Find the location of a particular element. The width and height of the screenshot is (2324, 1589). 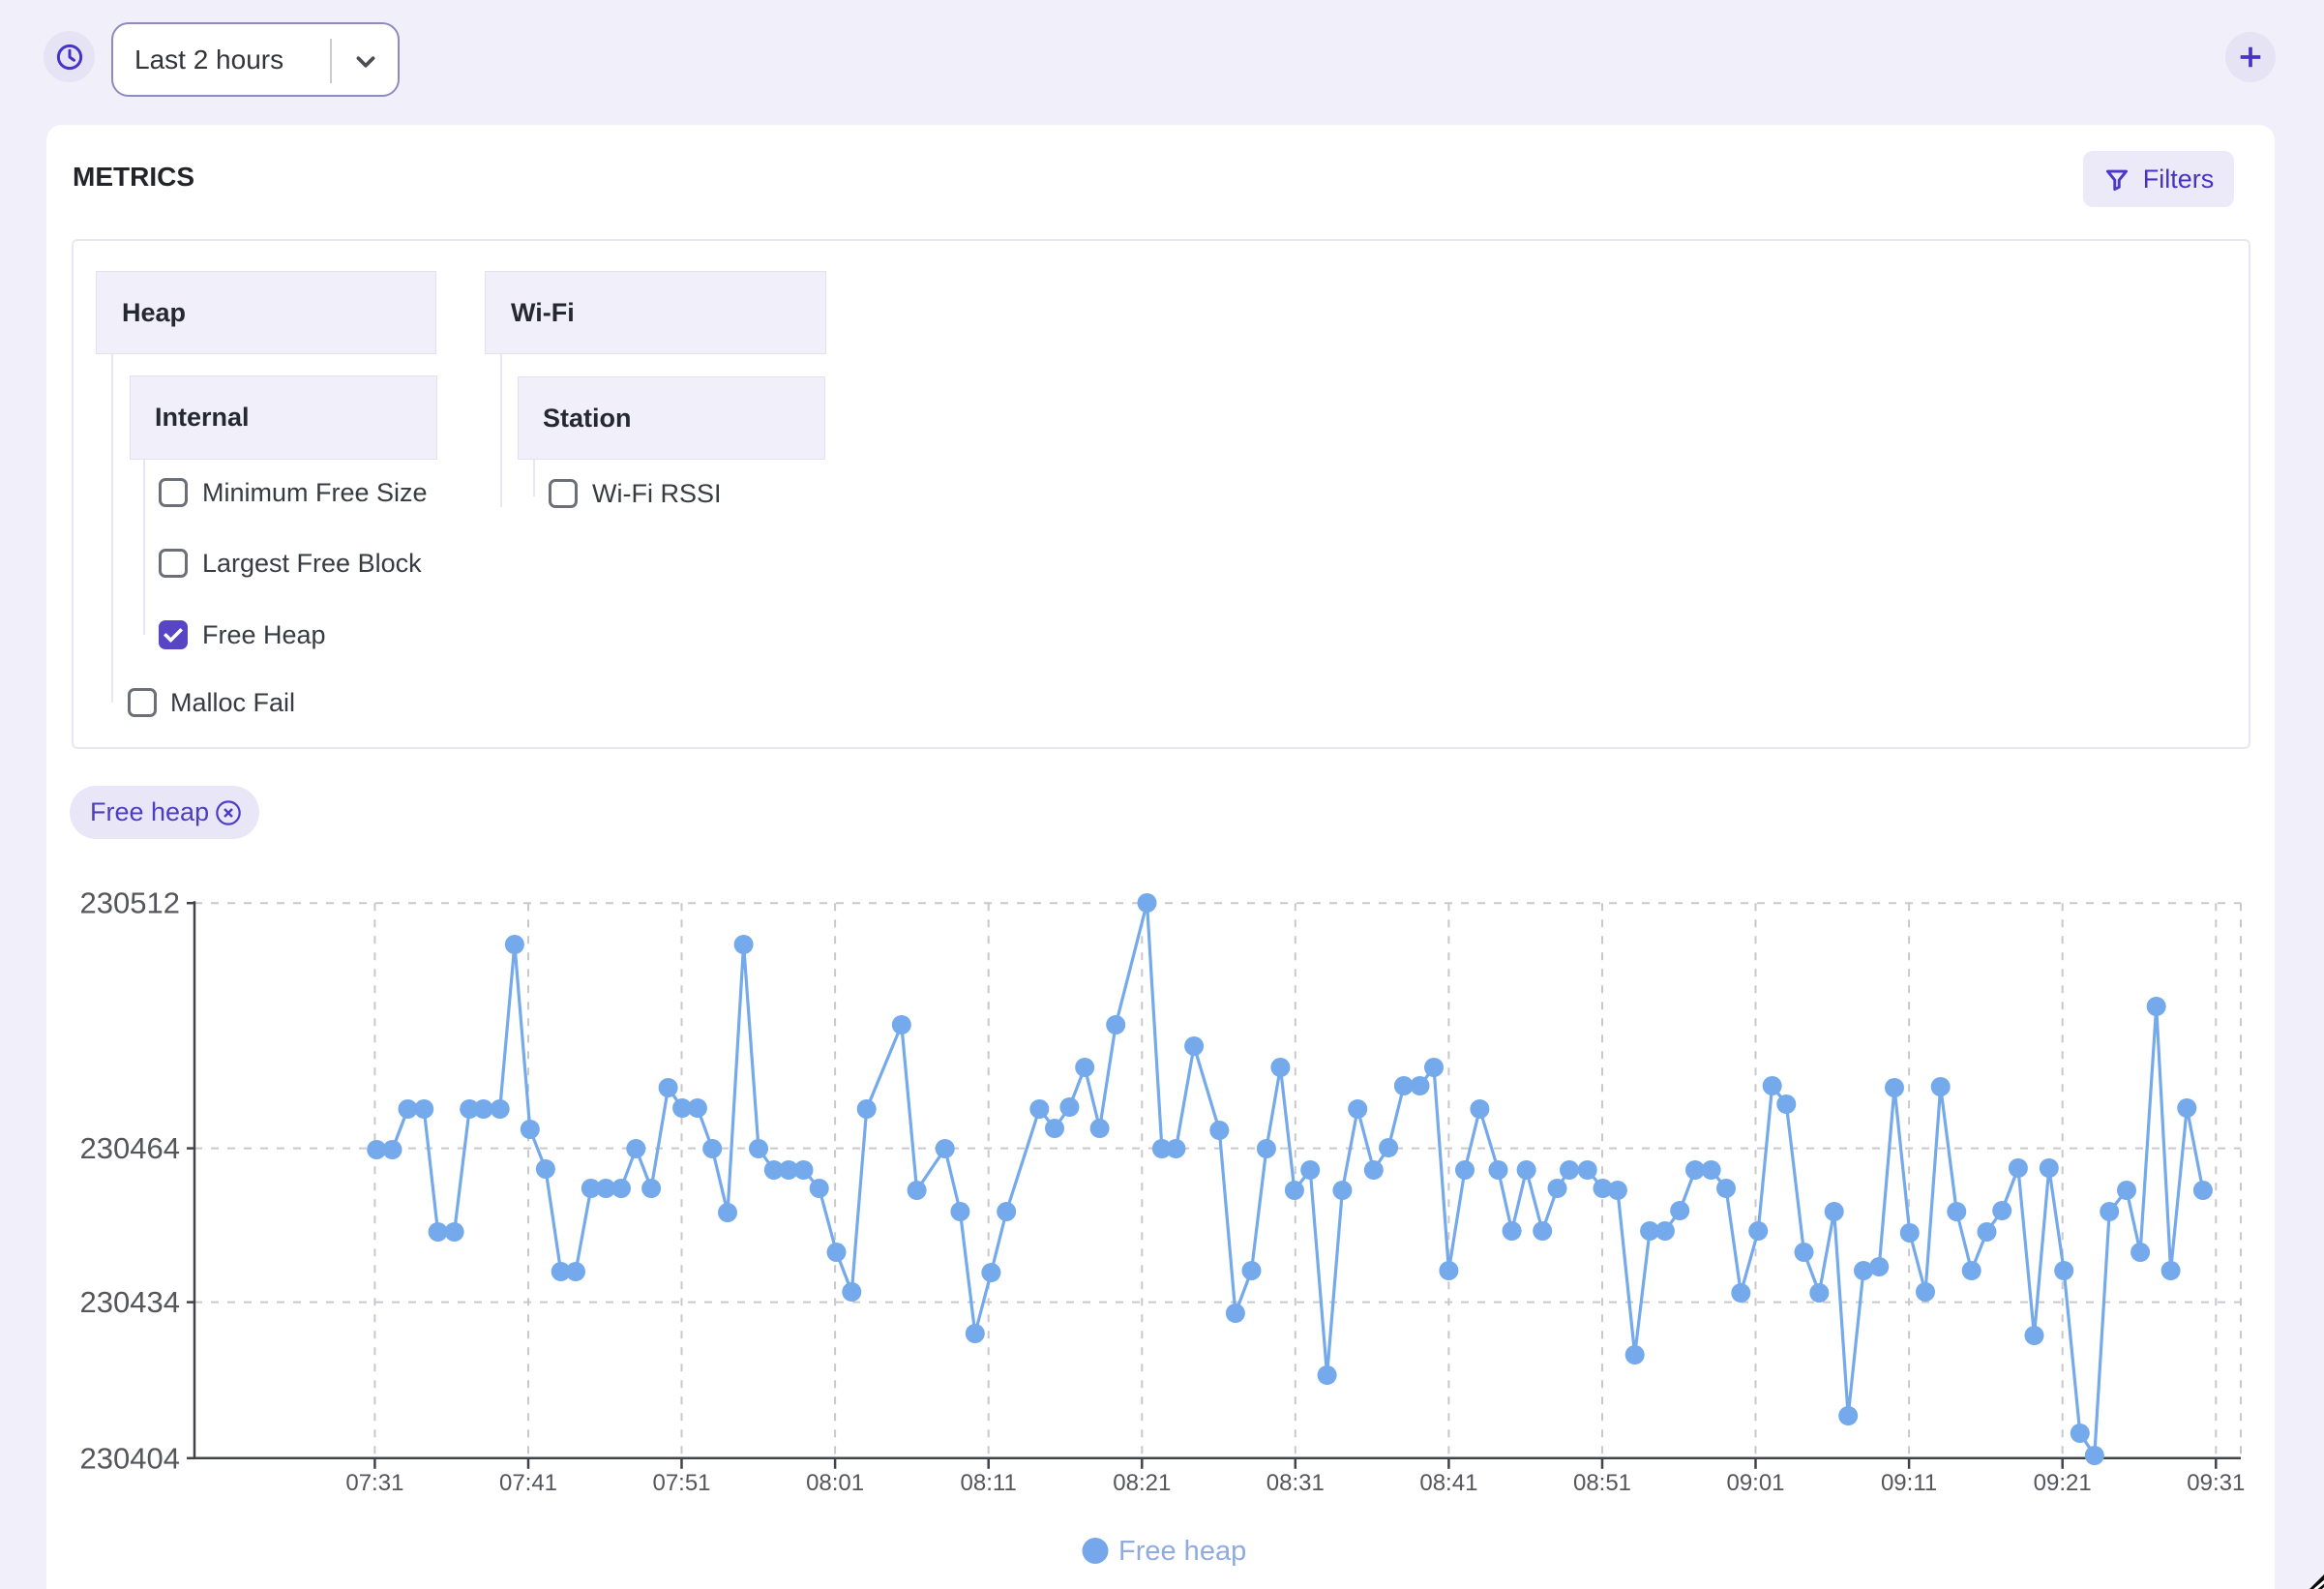

svg-text: 08:31 is located at coordinates (1296, 1483).